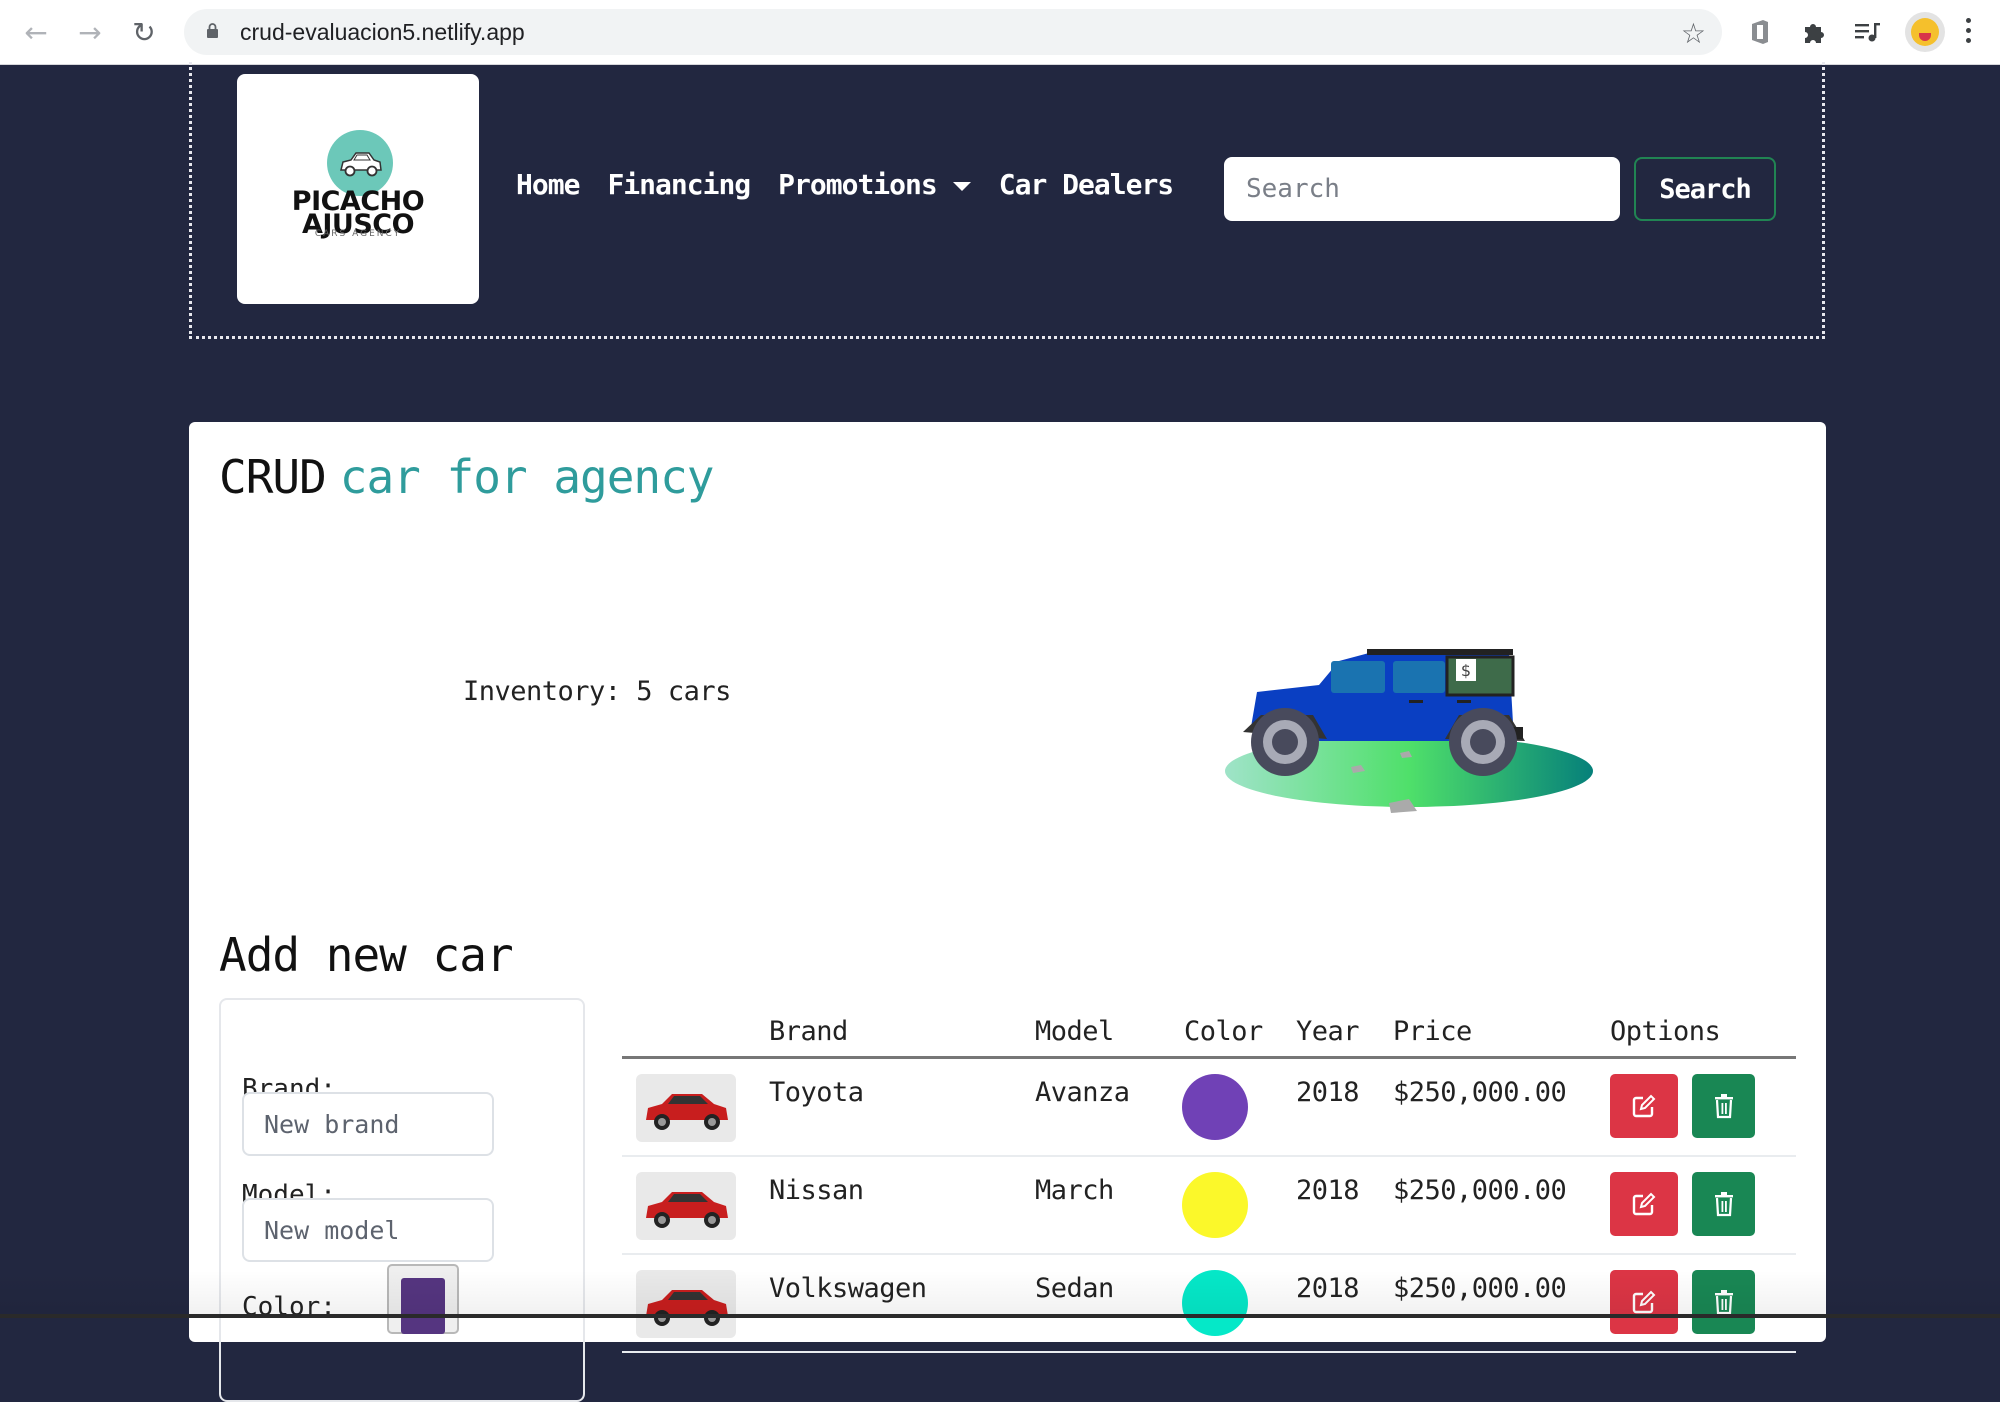 The width and height of the screenshot is (2000, 1402). What do you see at coordinates (1422, 189) in the screenshot?
I see `search-input` at bounding box center [1422, 189].